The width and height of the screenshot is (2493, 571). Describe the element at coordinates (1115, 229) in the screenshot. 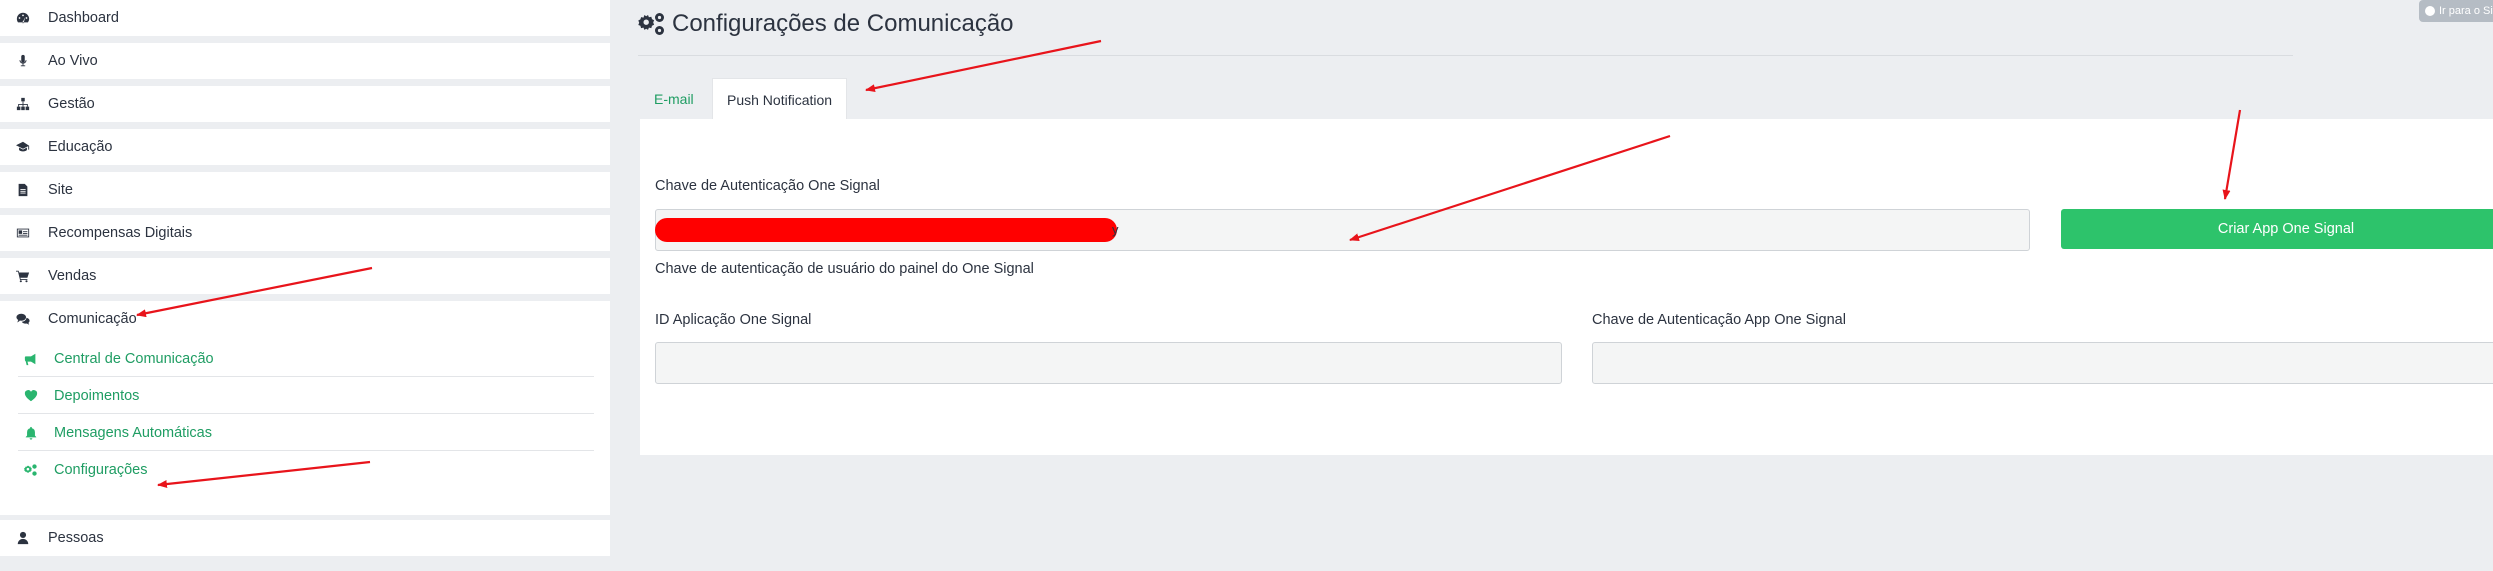

I see `auth-key-value: y` at that location.